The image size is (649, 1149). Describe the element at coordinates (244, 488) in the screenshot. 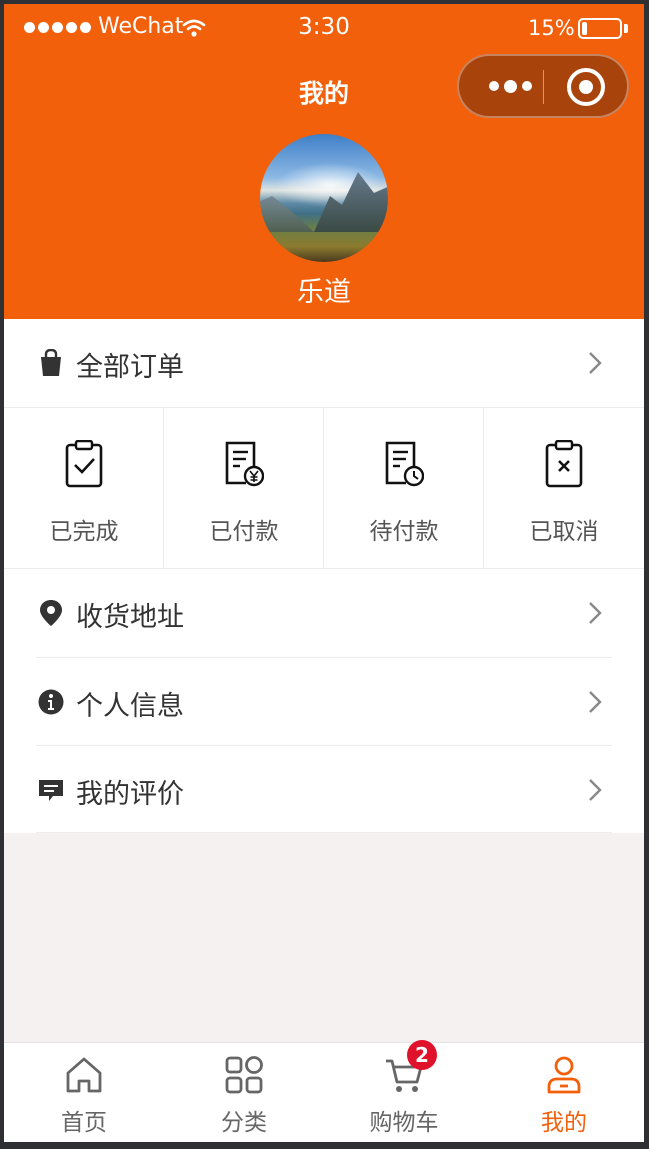

I see `status-paid: 已付款` at that location.